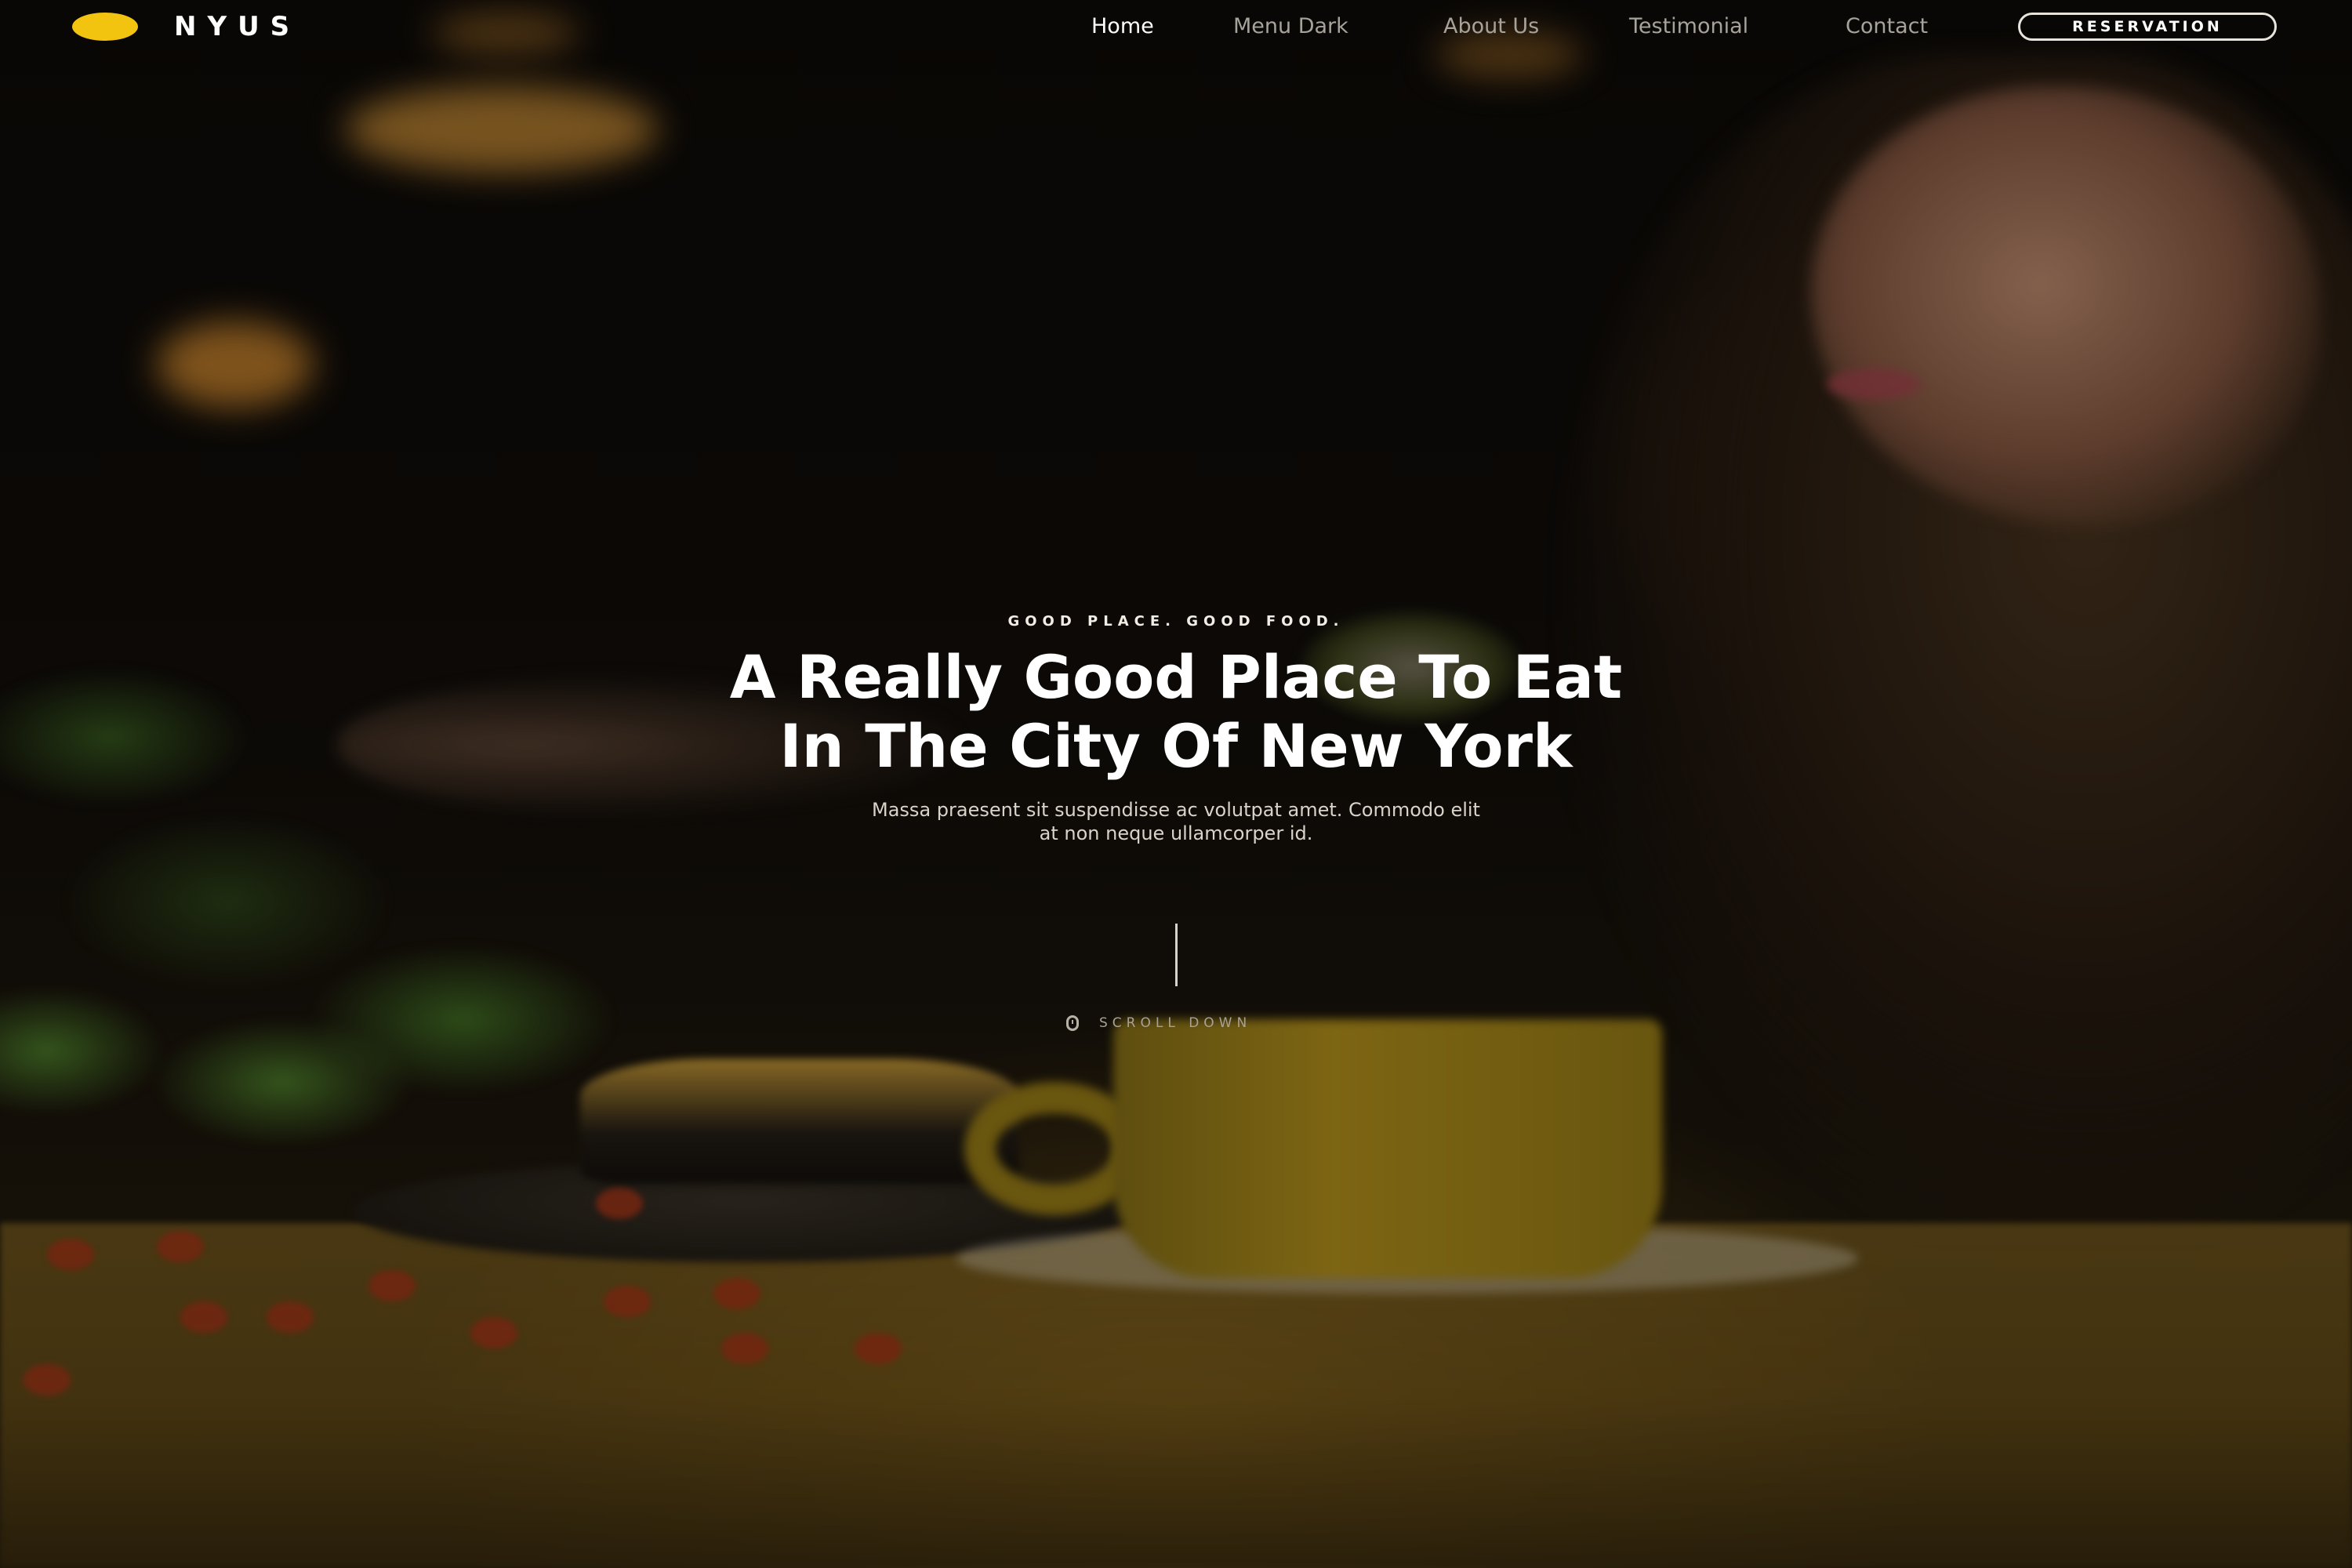  Describe the element at coordinates (1176, 677) in the screenshot. I see `hero-title-line-1: A Really Good Place To Eat` at that location.